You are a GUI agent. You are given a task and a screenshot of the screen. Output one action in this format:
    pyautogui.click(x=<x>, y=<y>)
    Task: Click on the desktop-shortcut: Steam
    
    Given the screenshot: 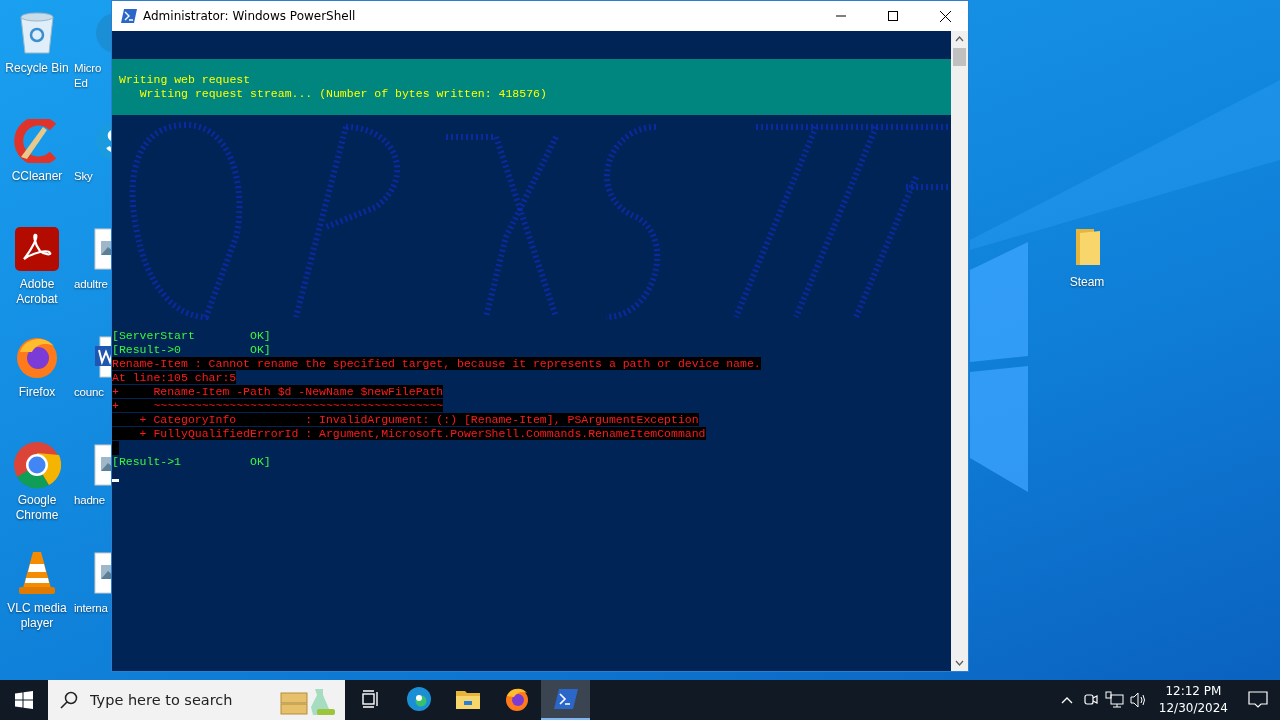 What is the action you would take?
    pyautogui.click(x=1087, y=256)
    